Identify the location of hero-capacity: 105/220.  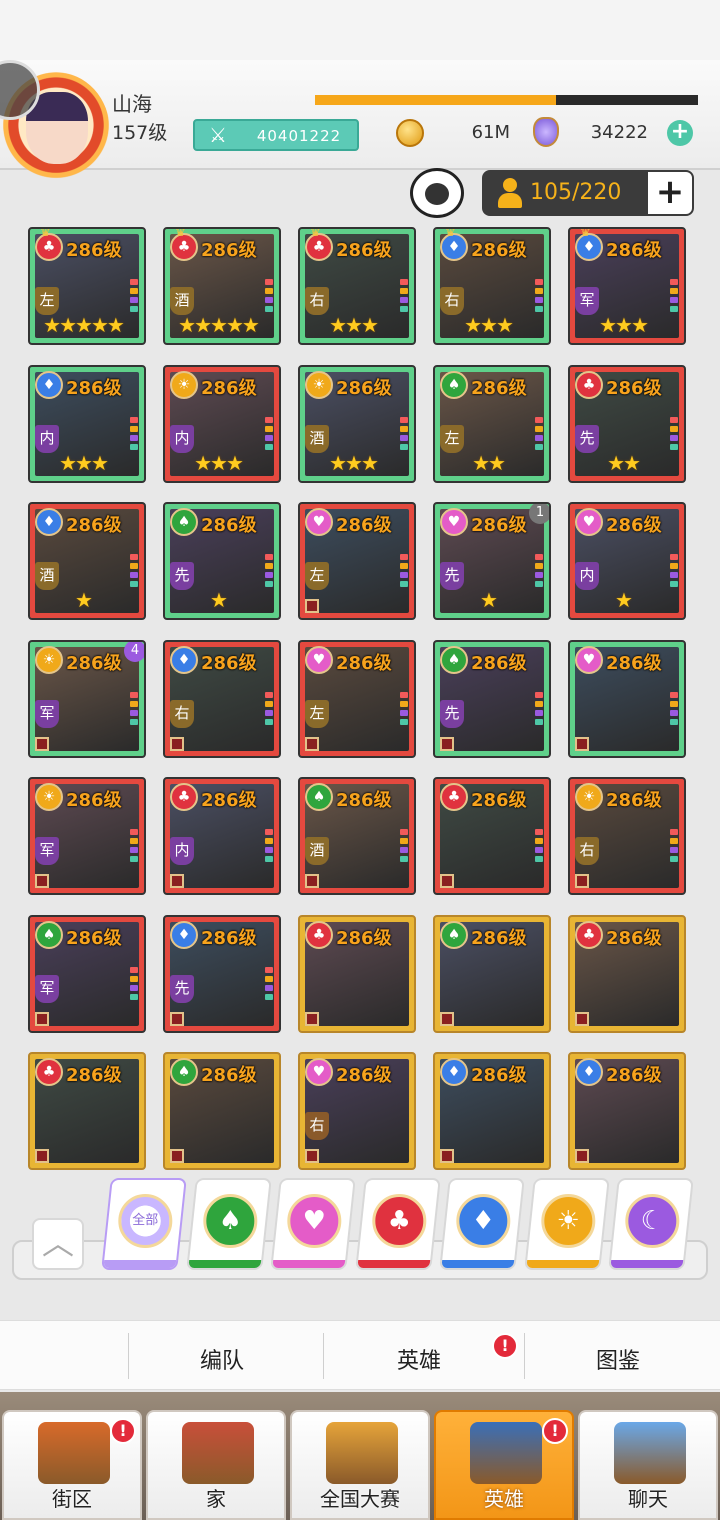
(564, 193).